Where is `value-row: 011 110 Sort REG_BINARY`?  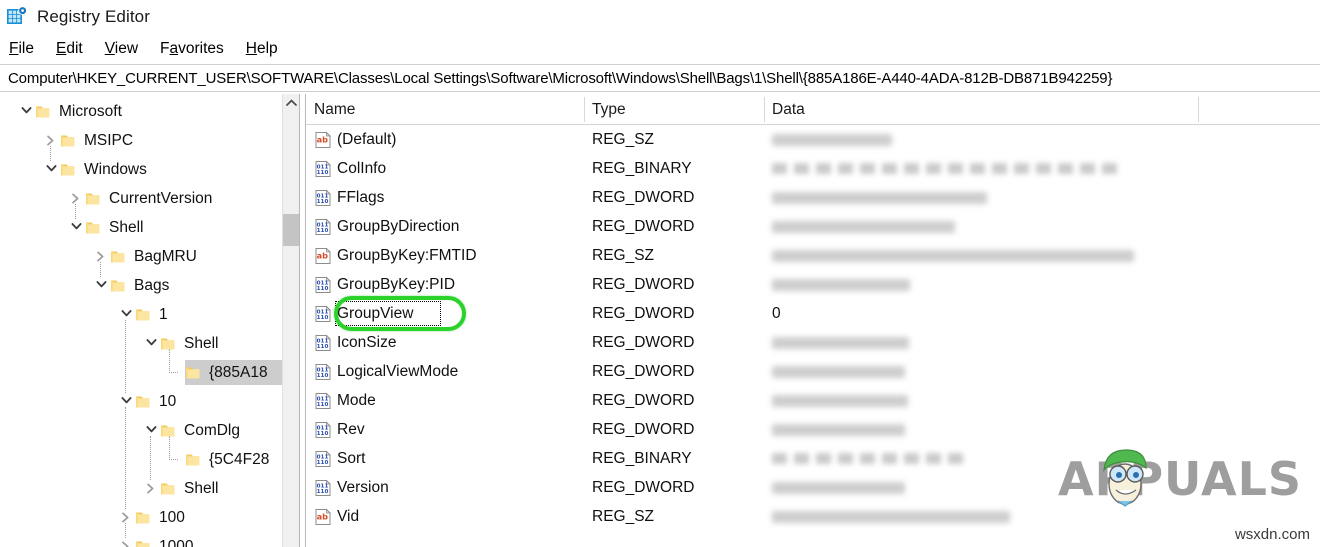
value-row: 011 110 Sort REG_BINARY is located at coordinates (813, 458).